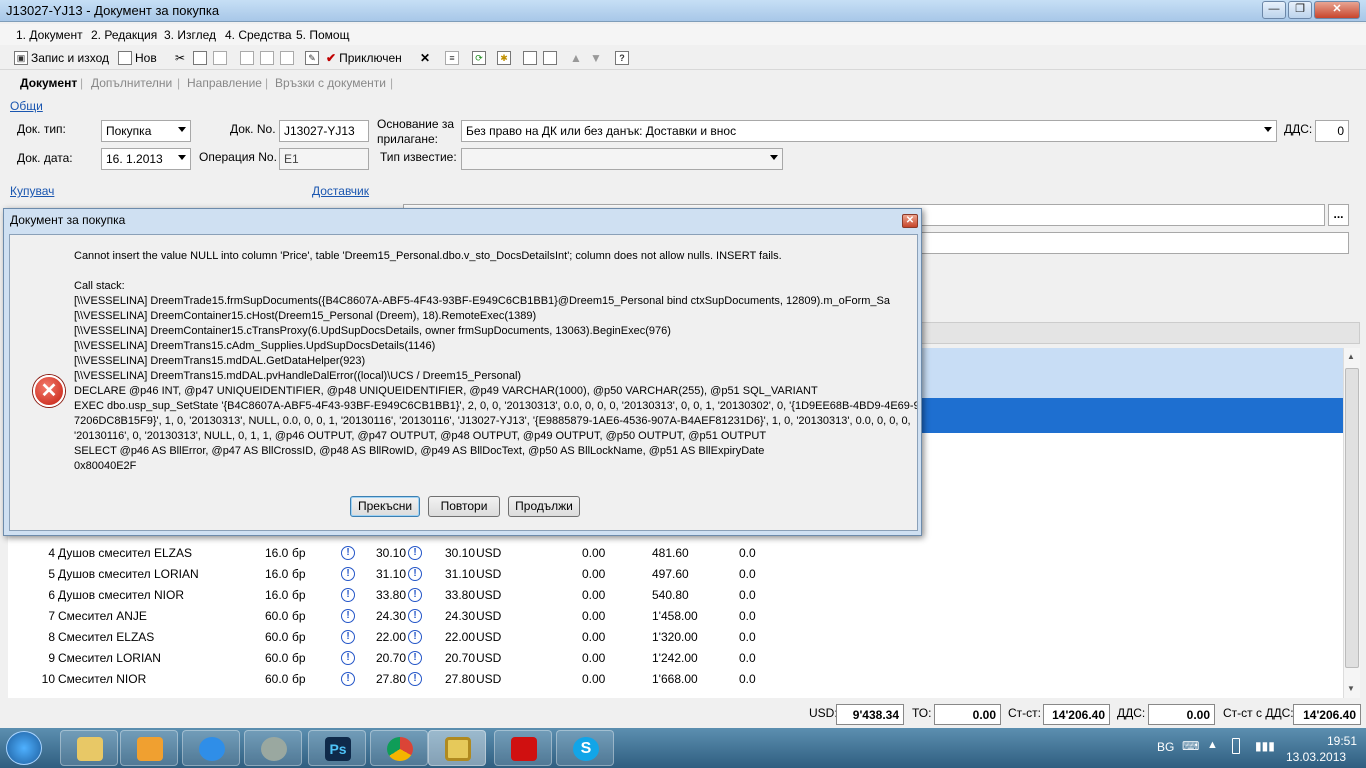  What do you see at coordinates (594, 679) in the screenshot?
I see `cell-disc: 0.00` at bounding box center [594, 679].